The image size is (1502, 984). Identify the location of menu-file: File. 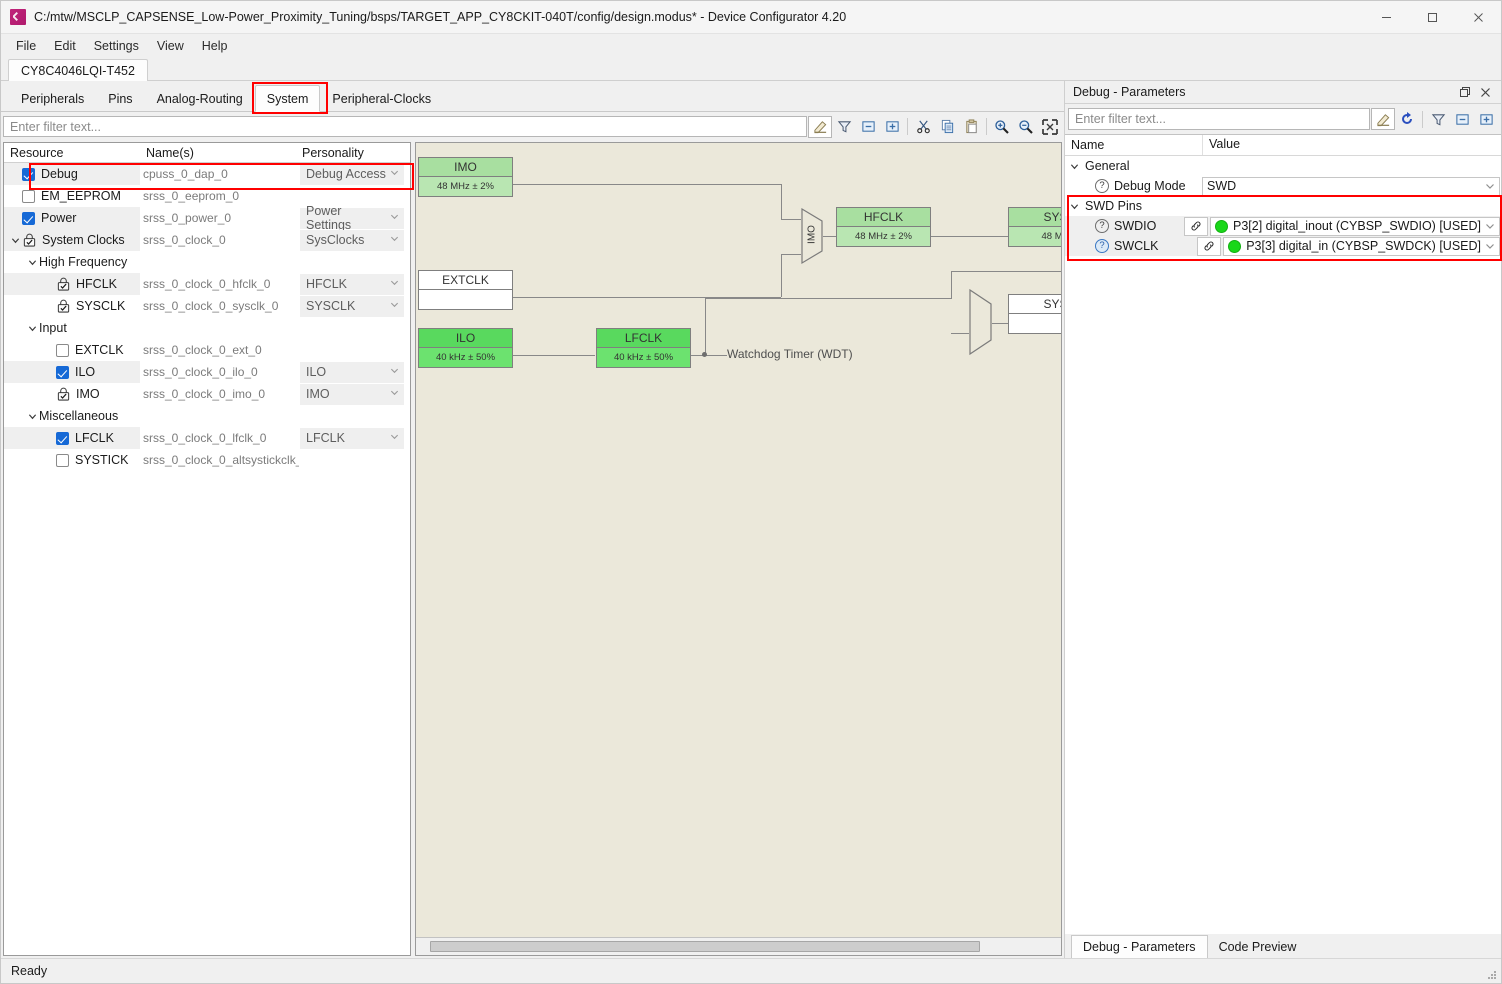
(26, 46).